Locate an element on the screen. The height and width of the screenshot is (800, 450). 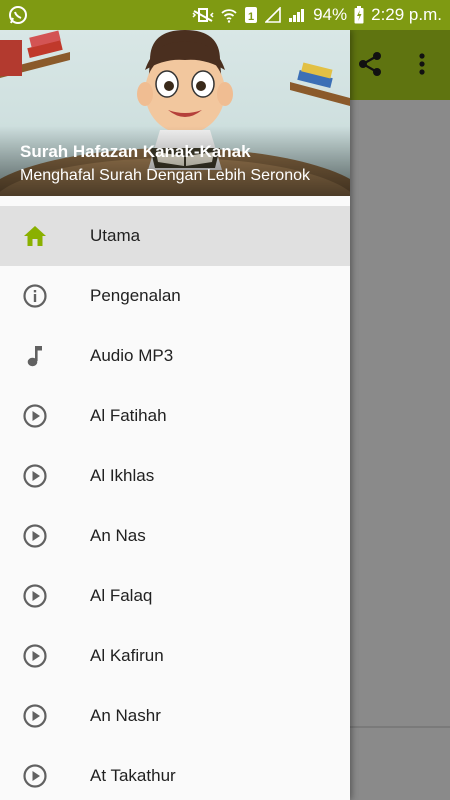
menu-item-at-takathur: At Takathur is located at coordinates (175, 773).